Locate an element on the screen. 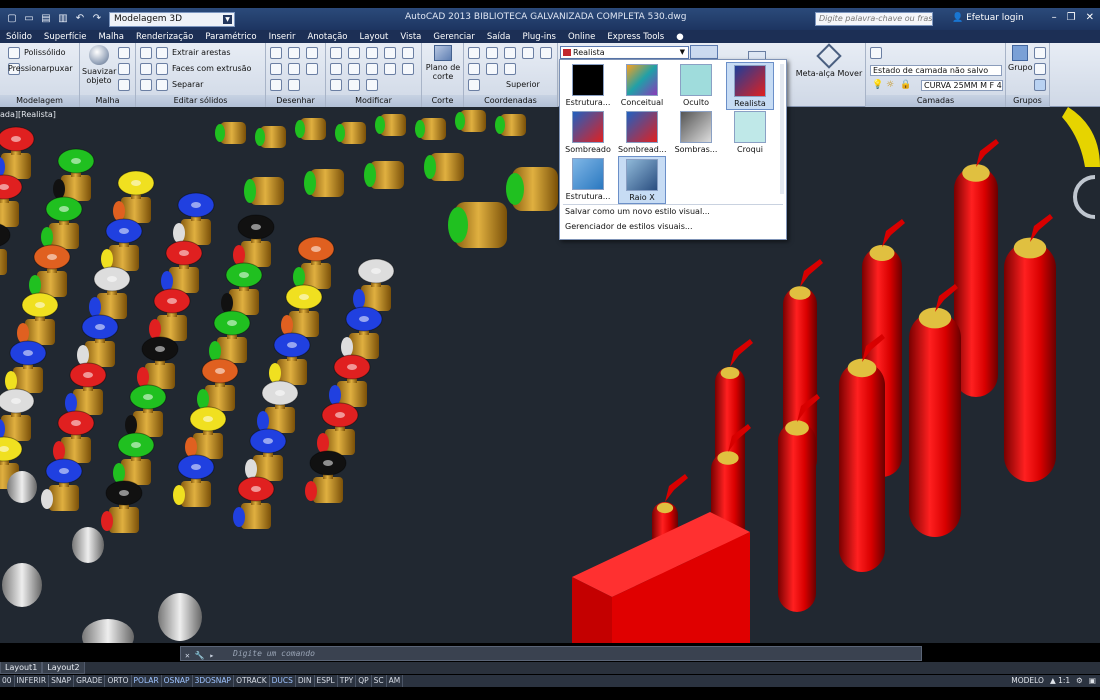 This screenshot has width=1100, height=700. status-toggle-3dosnap: 3DOSNAP is located at coordinates (214, 681).